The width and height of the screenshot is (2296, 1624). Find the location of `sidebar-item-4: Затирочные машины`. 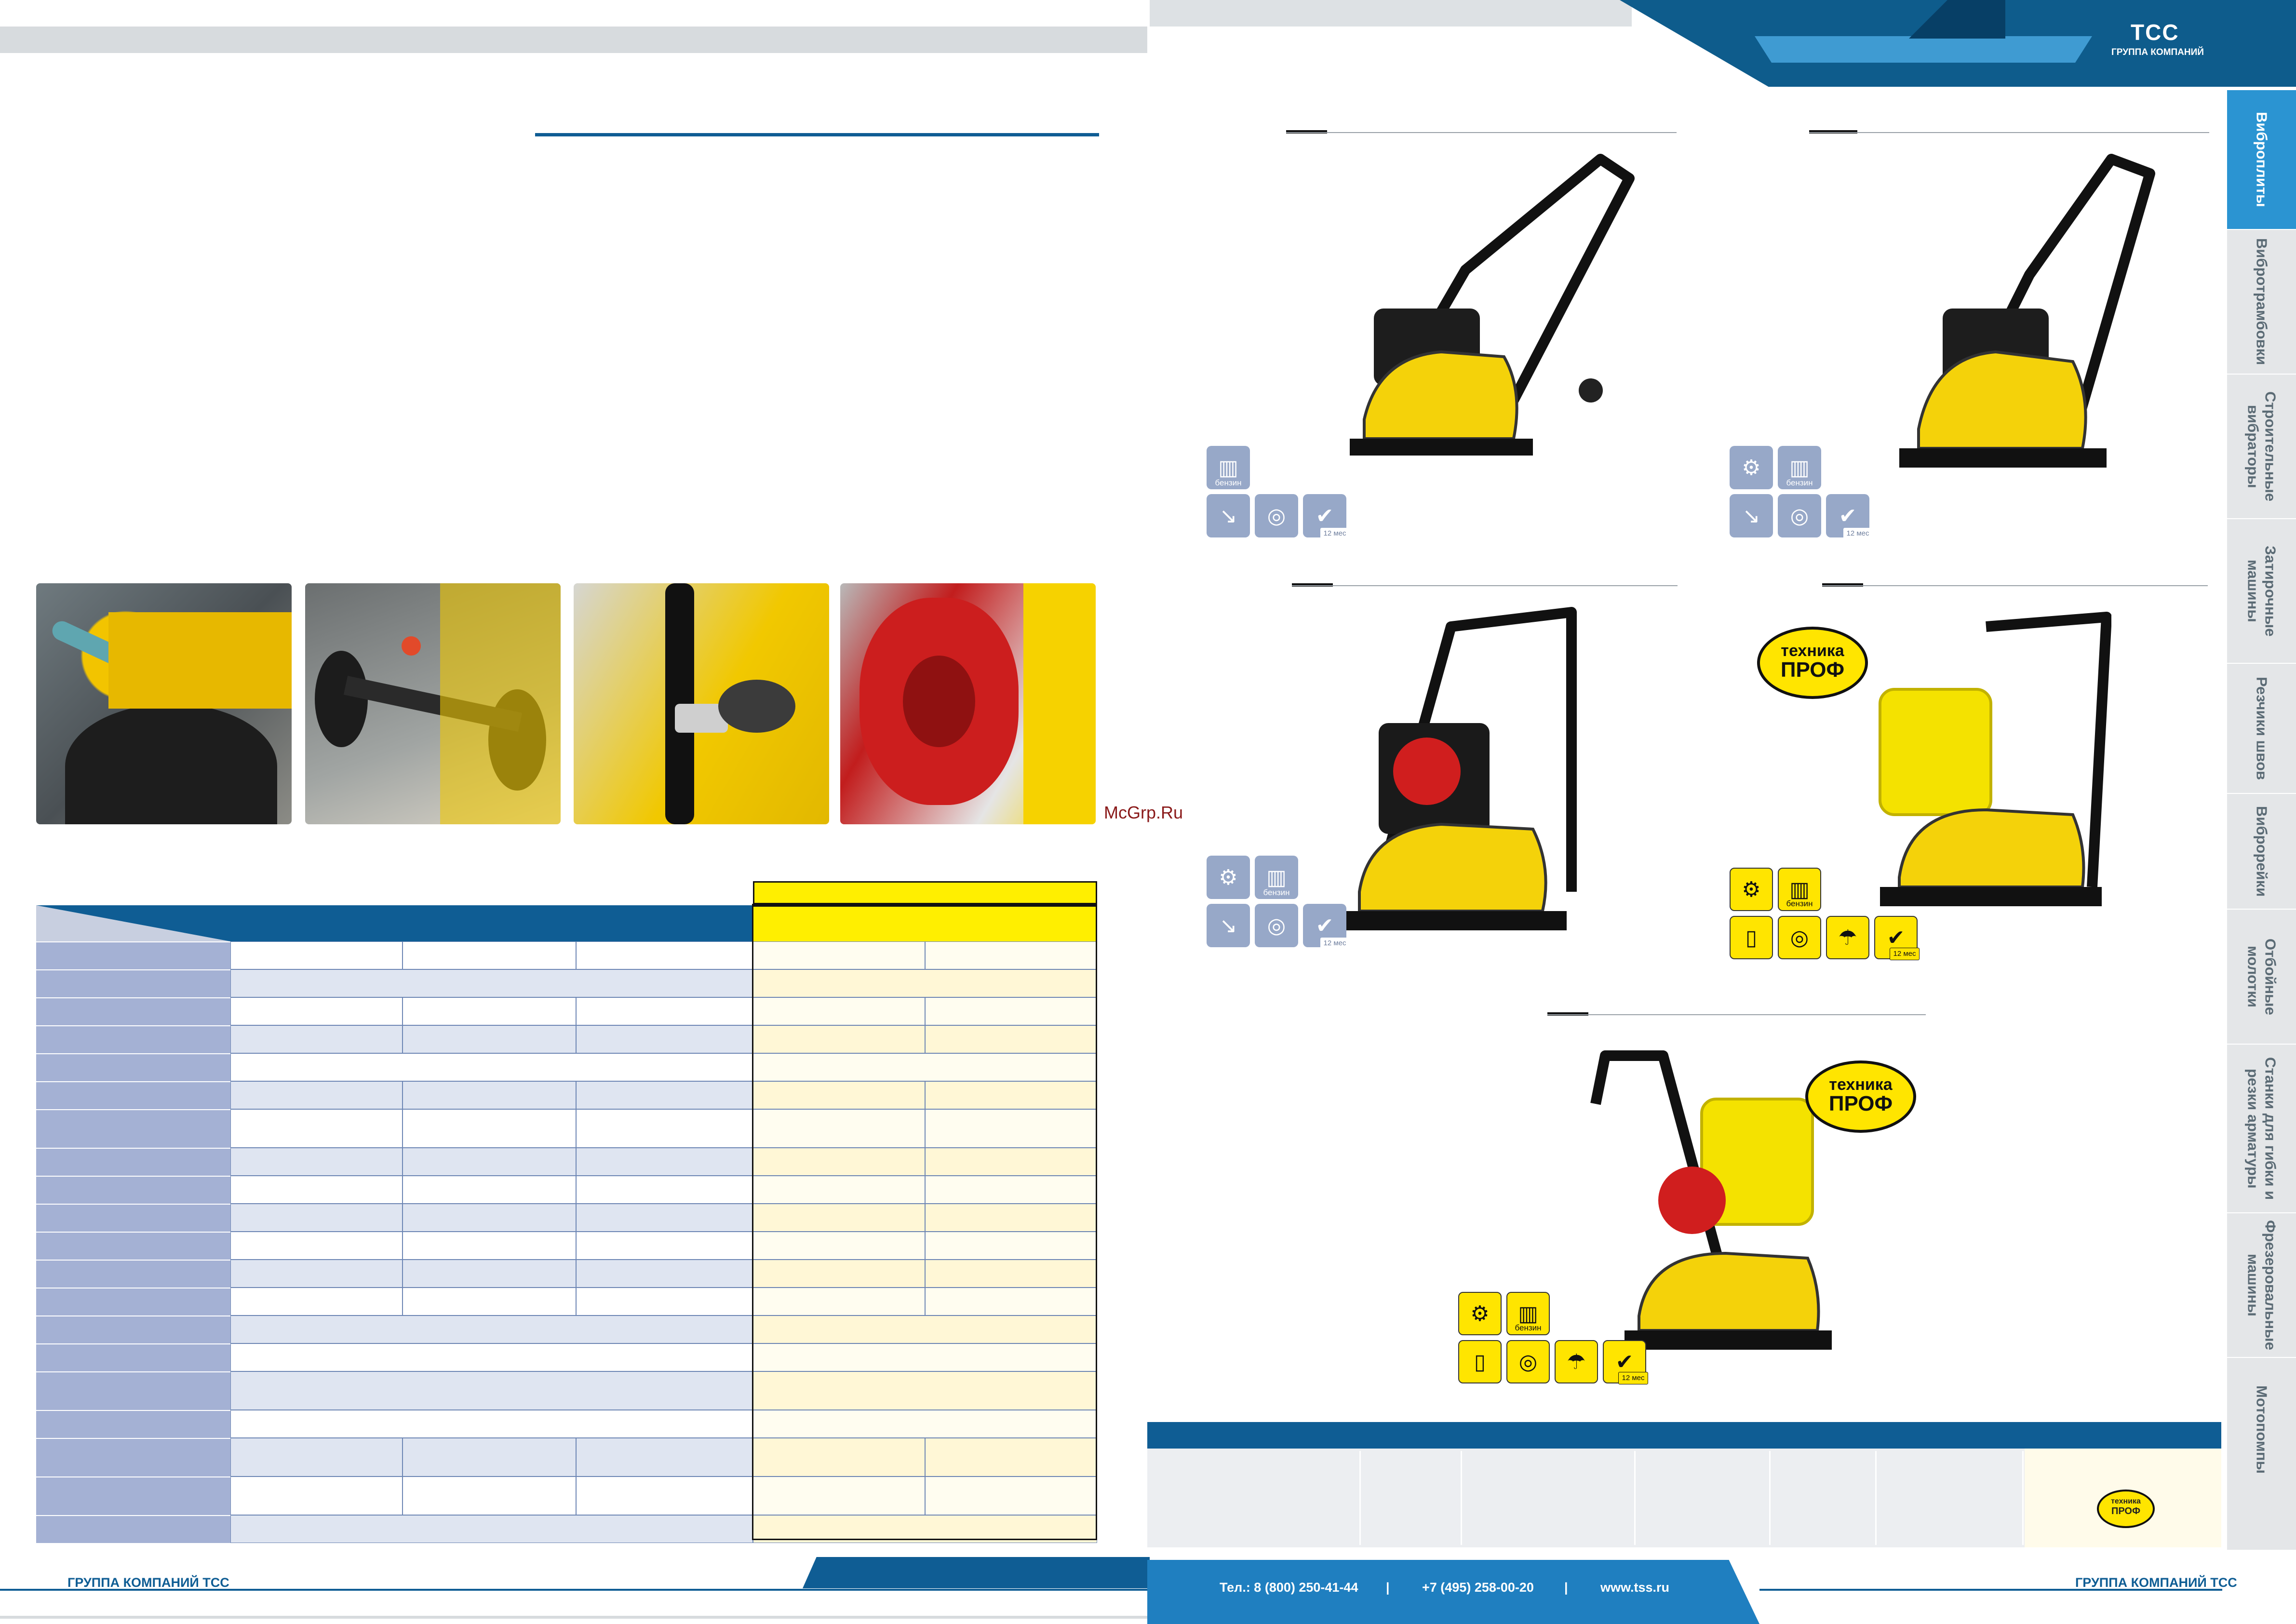

sidebar-item-4: Затирочные машины is located at coordinates (2261, 590).